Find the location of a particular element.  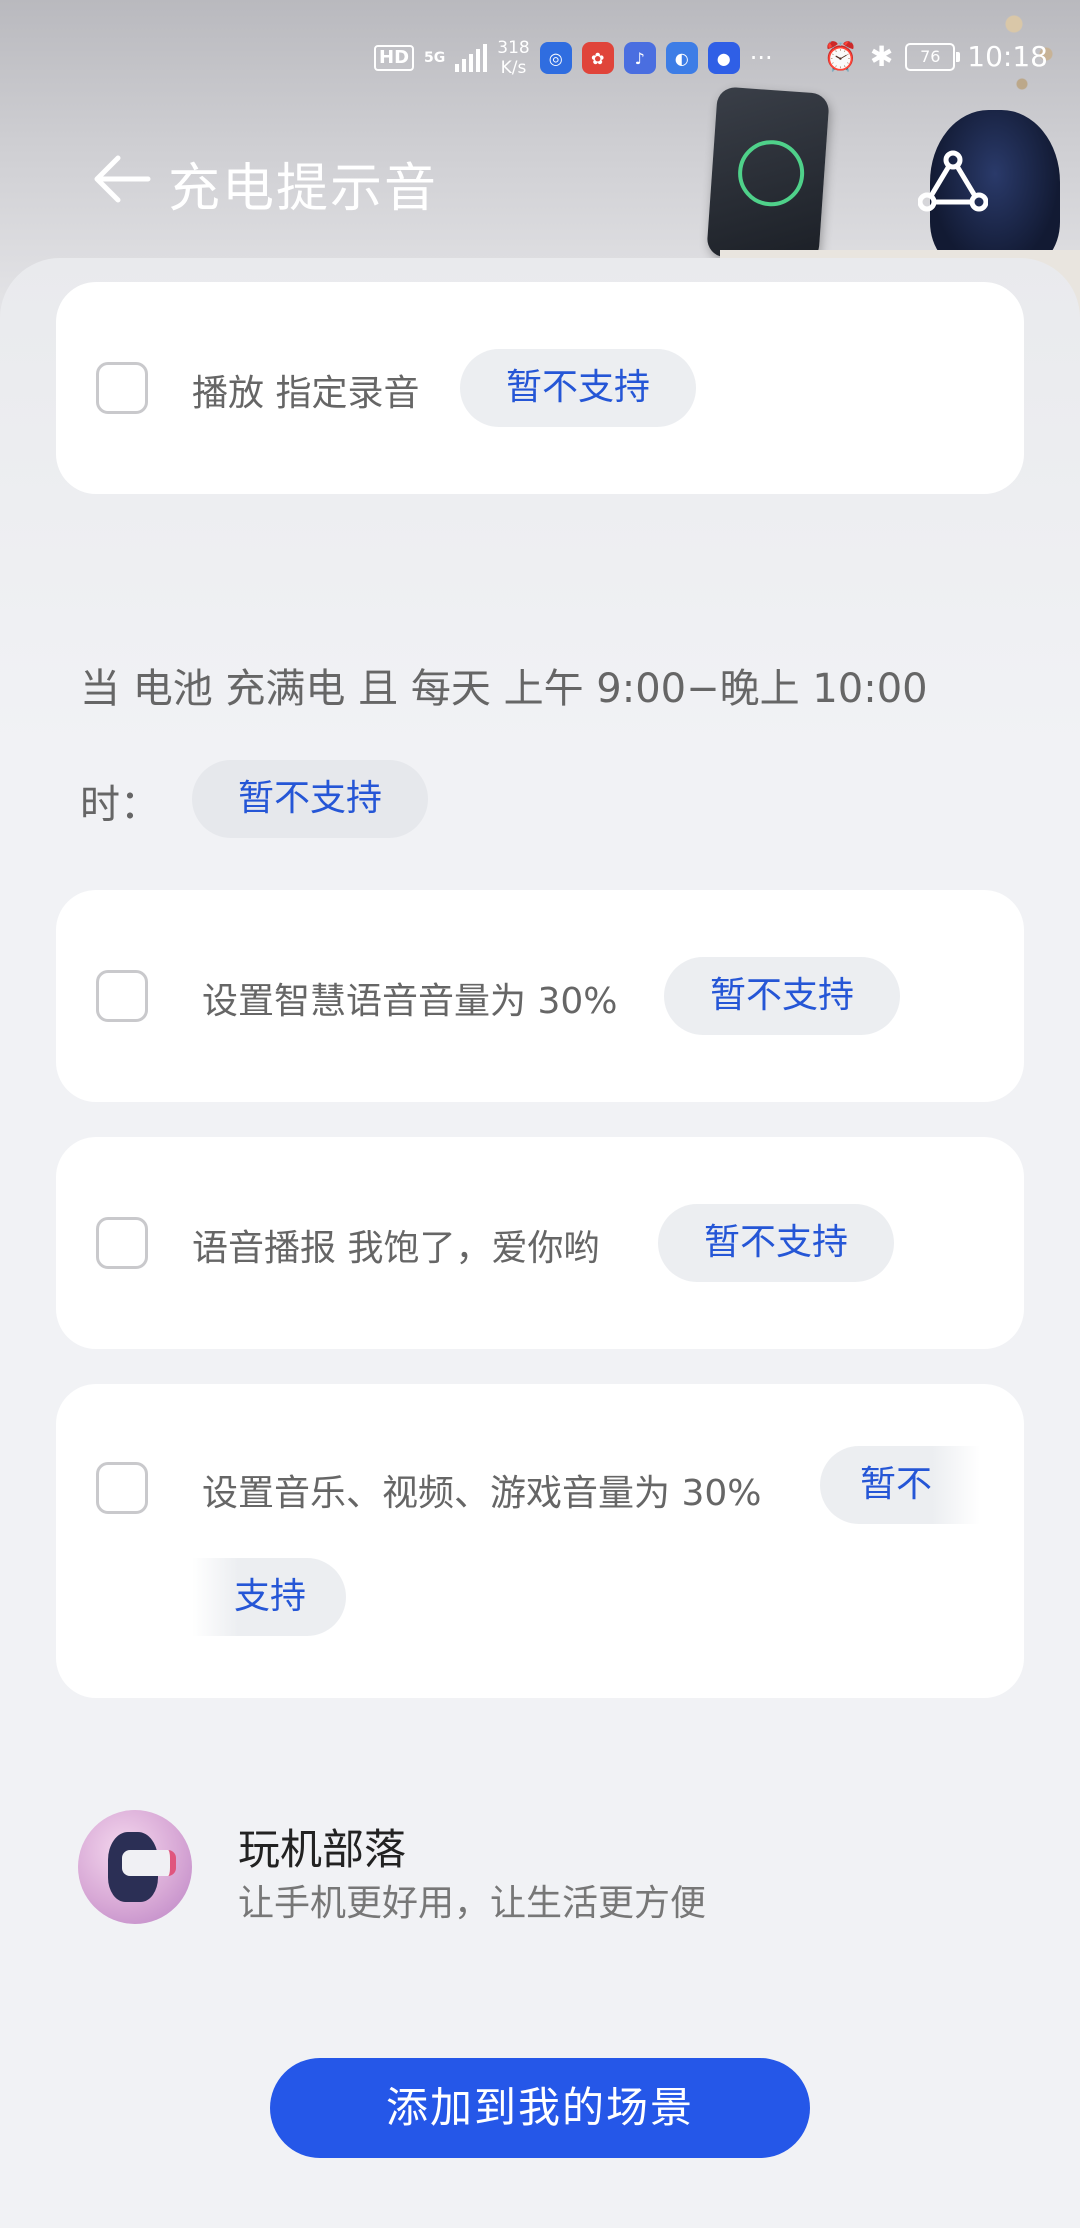

author-name: 玩机部落 is located at coordinates (322, 1849).